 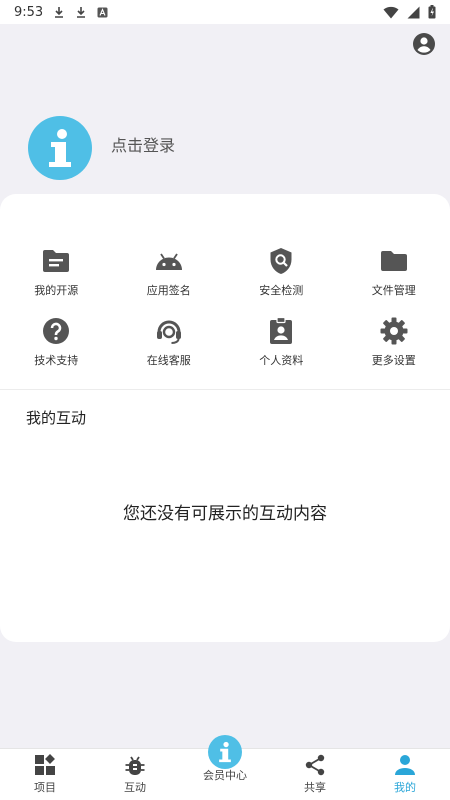 I want to click on battery-icon, so click(x=432, y=12).